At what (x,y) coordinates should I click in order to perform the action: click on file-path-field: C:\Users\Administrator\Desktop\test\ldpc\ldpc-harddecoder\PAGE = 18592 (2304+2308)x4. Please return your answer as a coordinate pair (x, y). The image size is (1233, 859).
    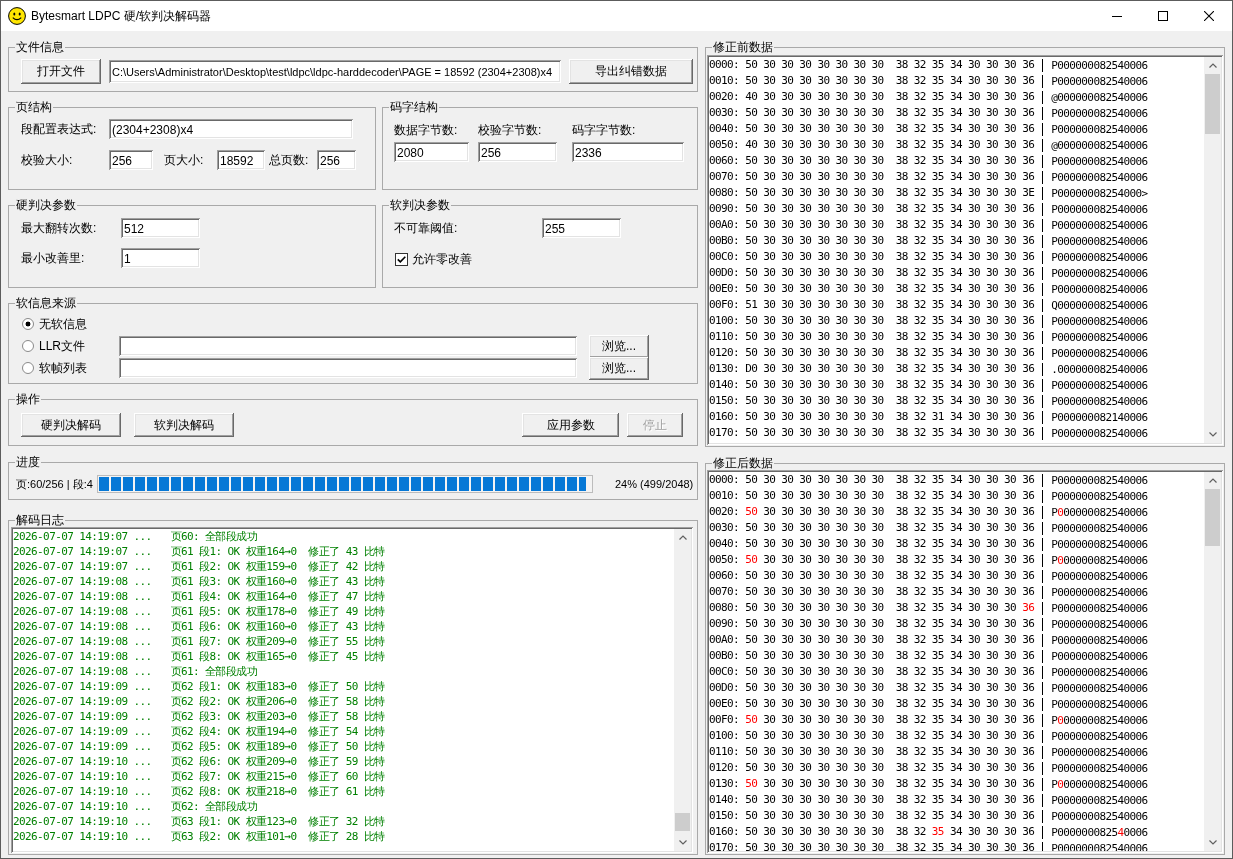
    Looking at the image, I should click on (335, 71).